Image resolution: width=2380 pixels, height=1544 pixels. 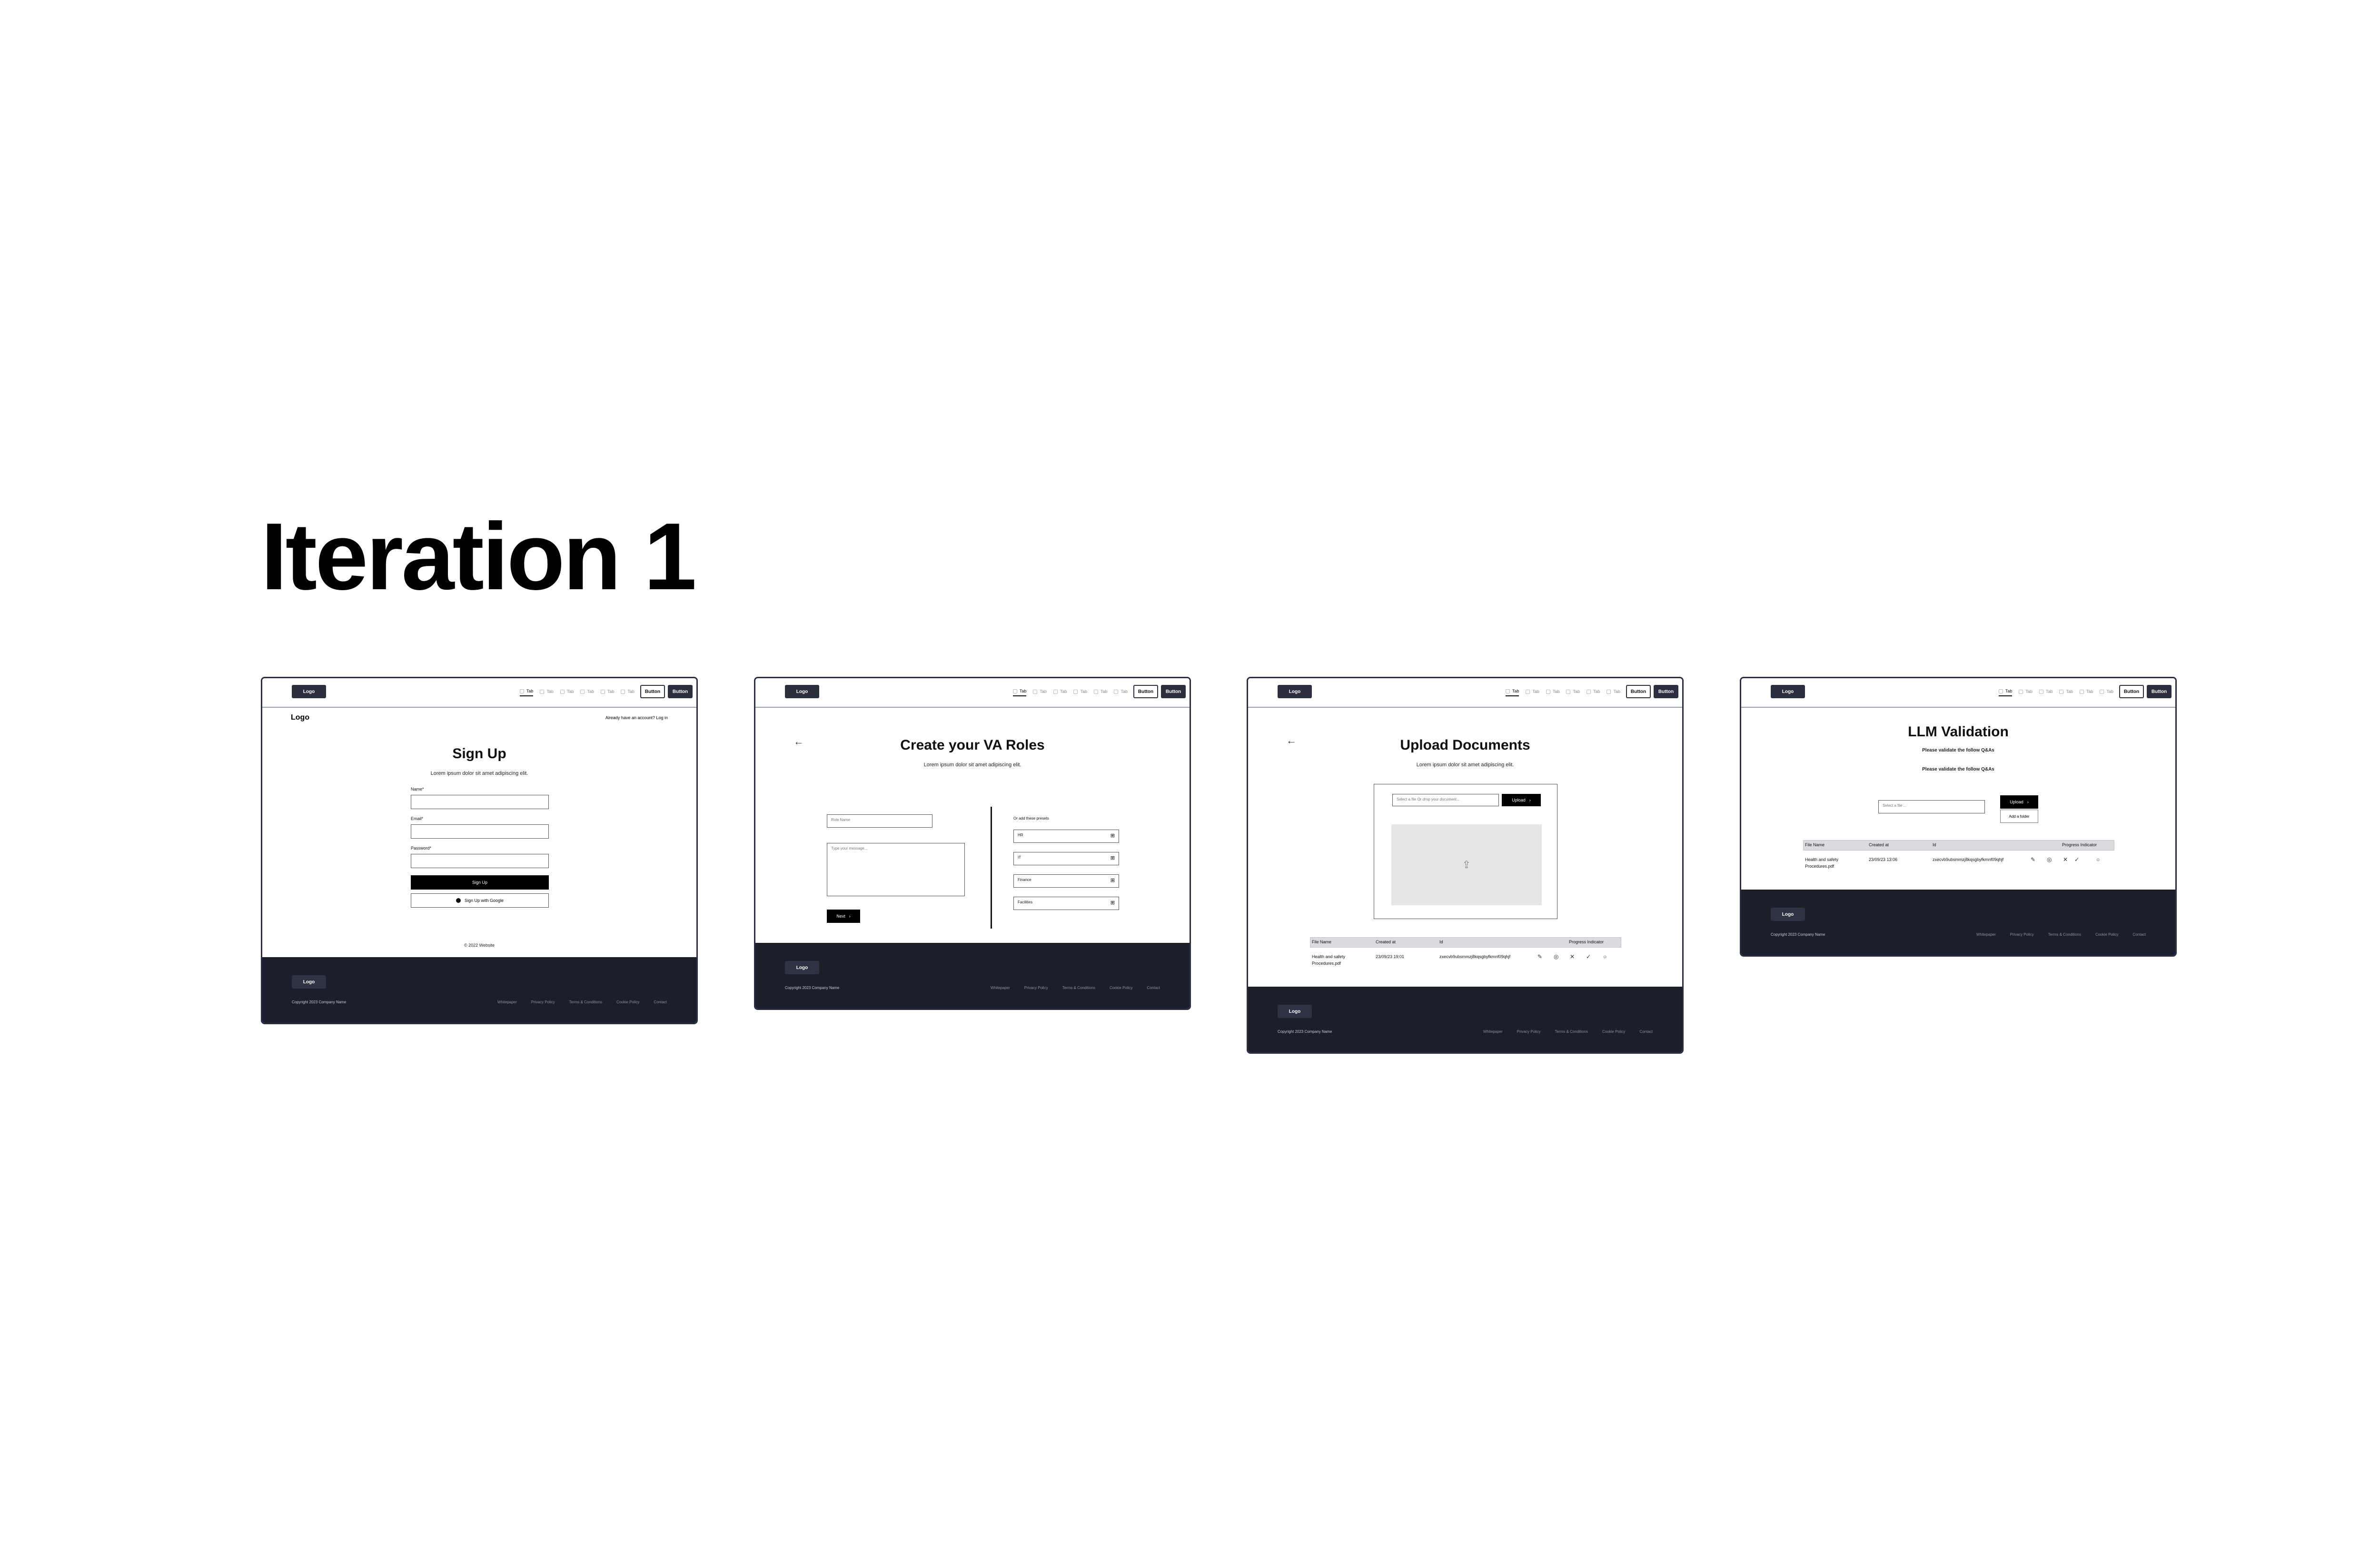 What do you see at coordinates (1390, 956) in the screenshot?
I see `table-cell-created: 23/09/23 19:01` at bounding box center [1390, 956].